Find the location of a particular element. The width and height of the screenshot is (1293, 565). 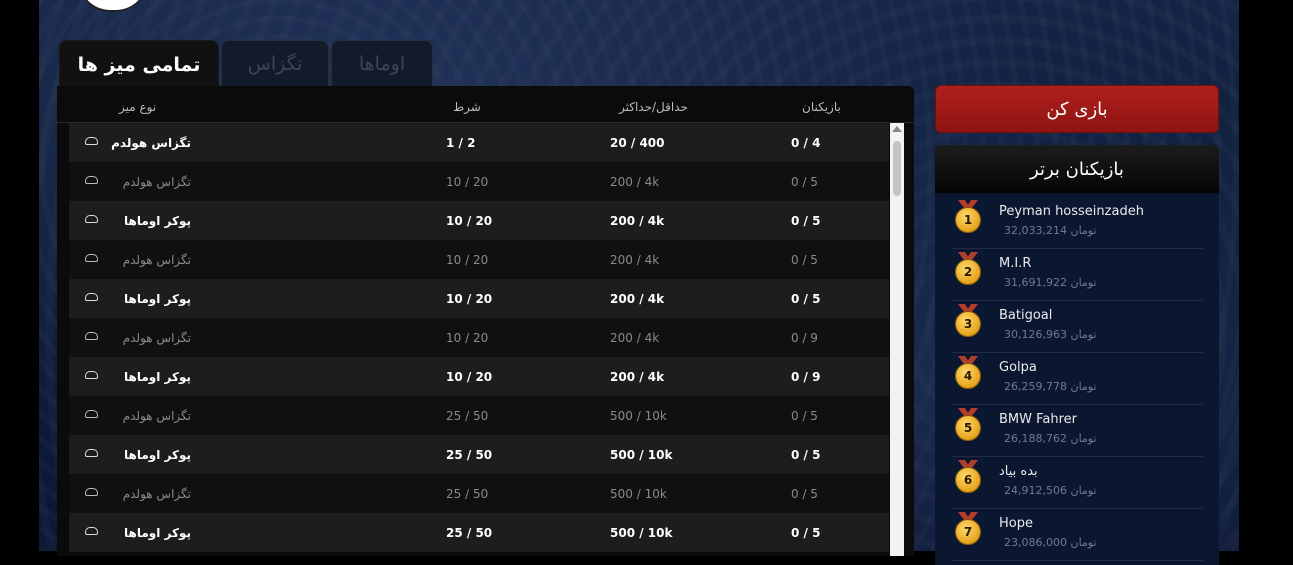

header-table-type: نوع میز is located at coordinates (137, 107).